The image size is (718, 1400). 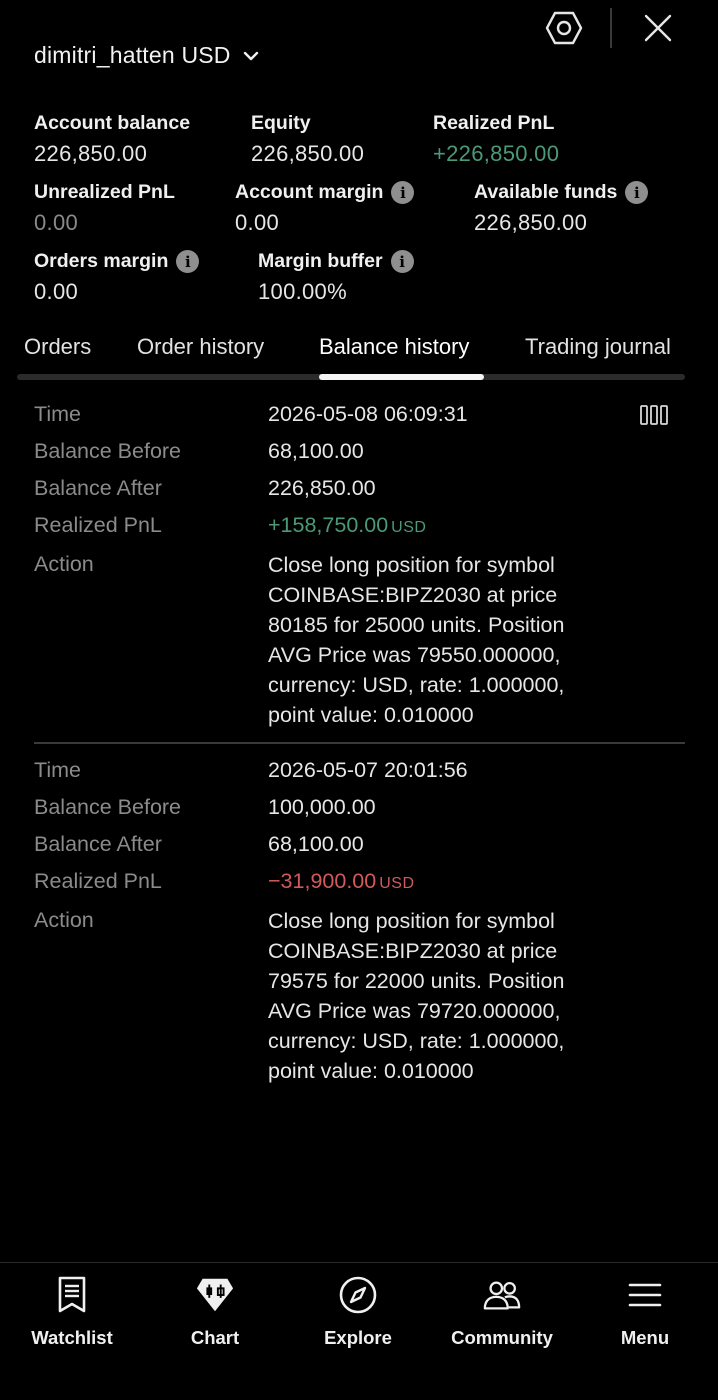 What do you see at coordinates (309, 192) in the screenshot?
I see `stat-label: Account margin` at bounding box center [309, 192].